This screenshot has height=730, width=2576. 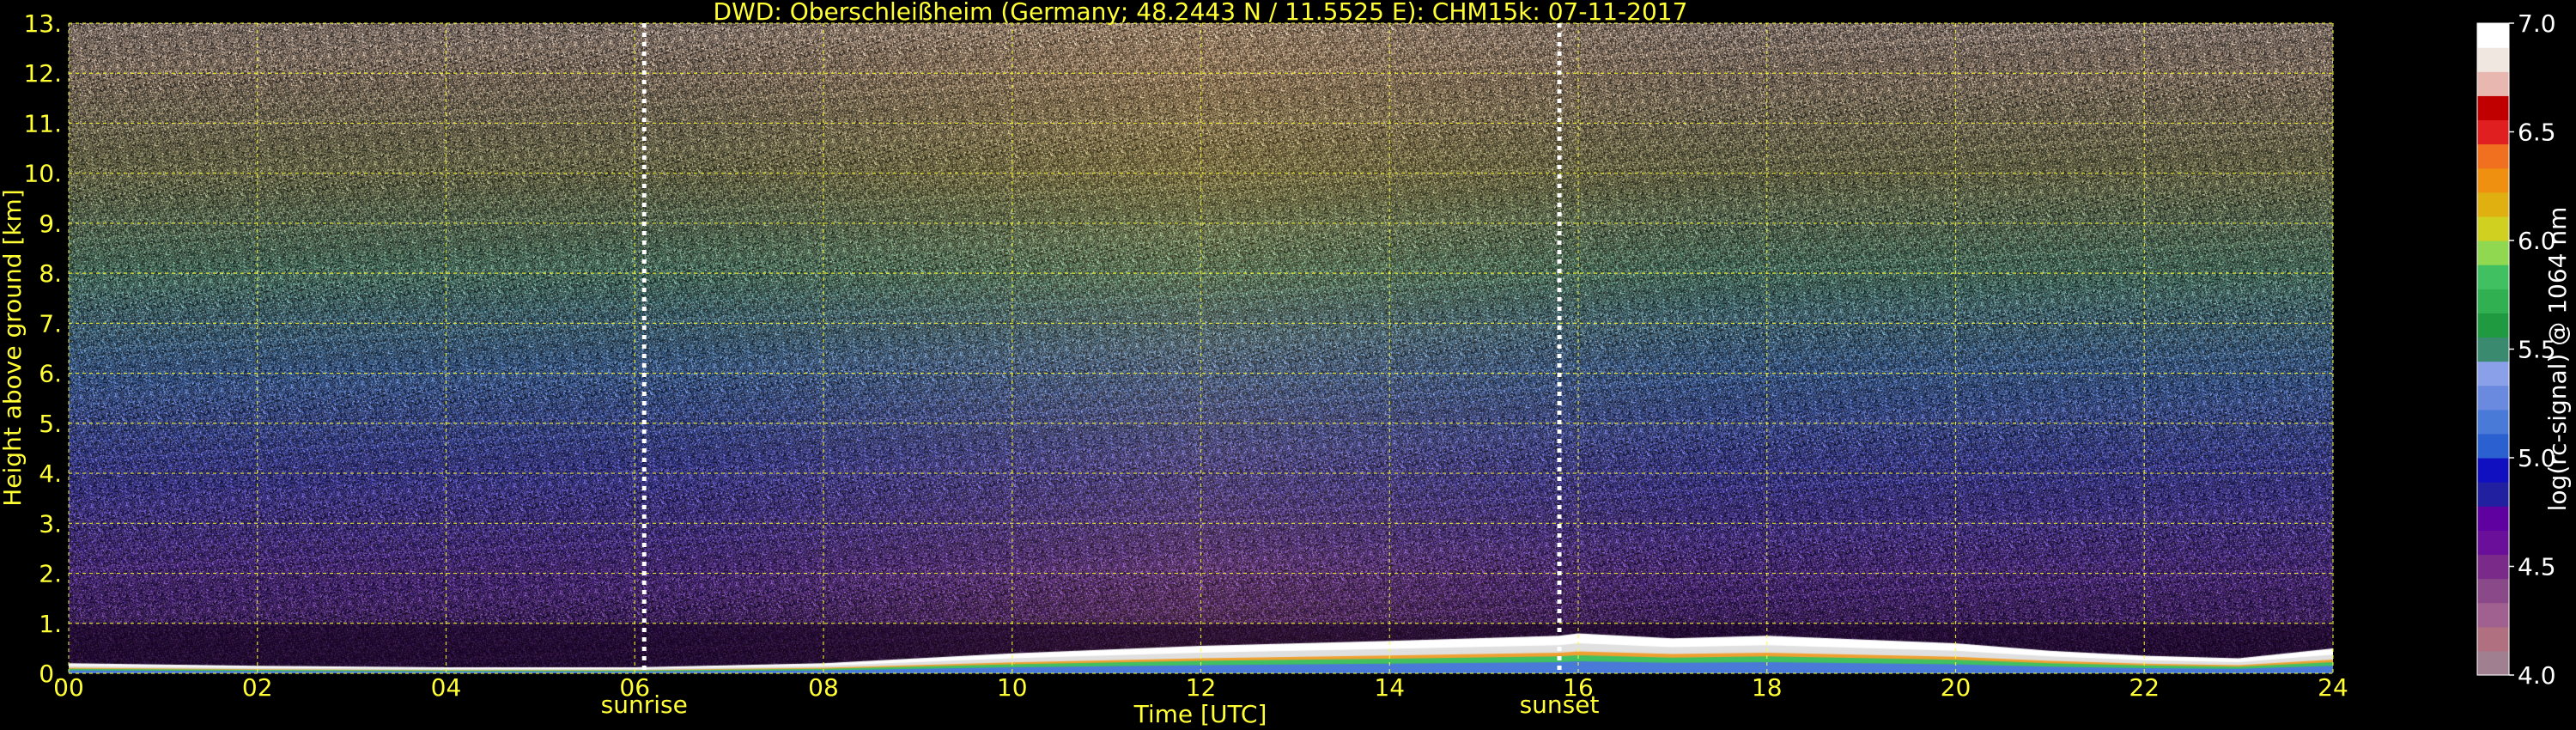 I want to click on y-tick-label: 12., so click(x=42, y=73).